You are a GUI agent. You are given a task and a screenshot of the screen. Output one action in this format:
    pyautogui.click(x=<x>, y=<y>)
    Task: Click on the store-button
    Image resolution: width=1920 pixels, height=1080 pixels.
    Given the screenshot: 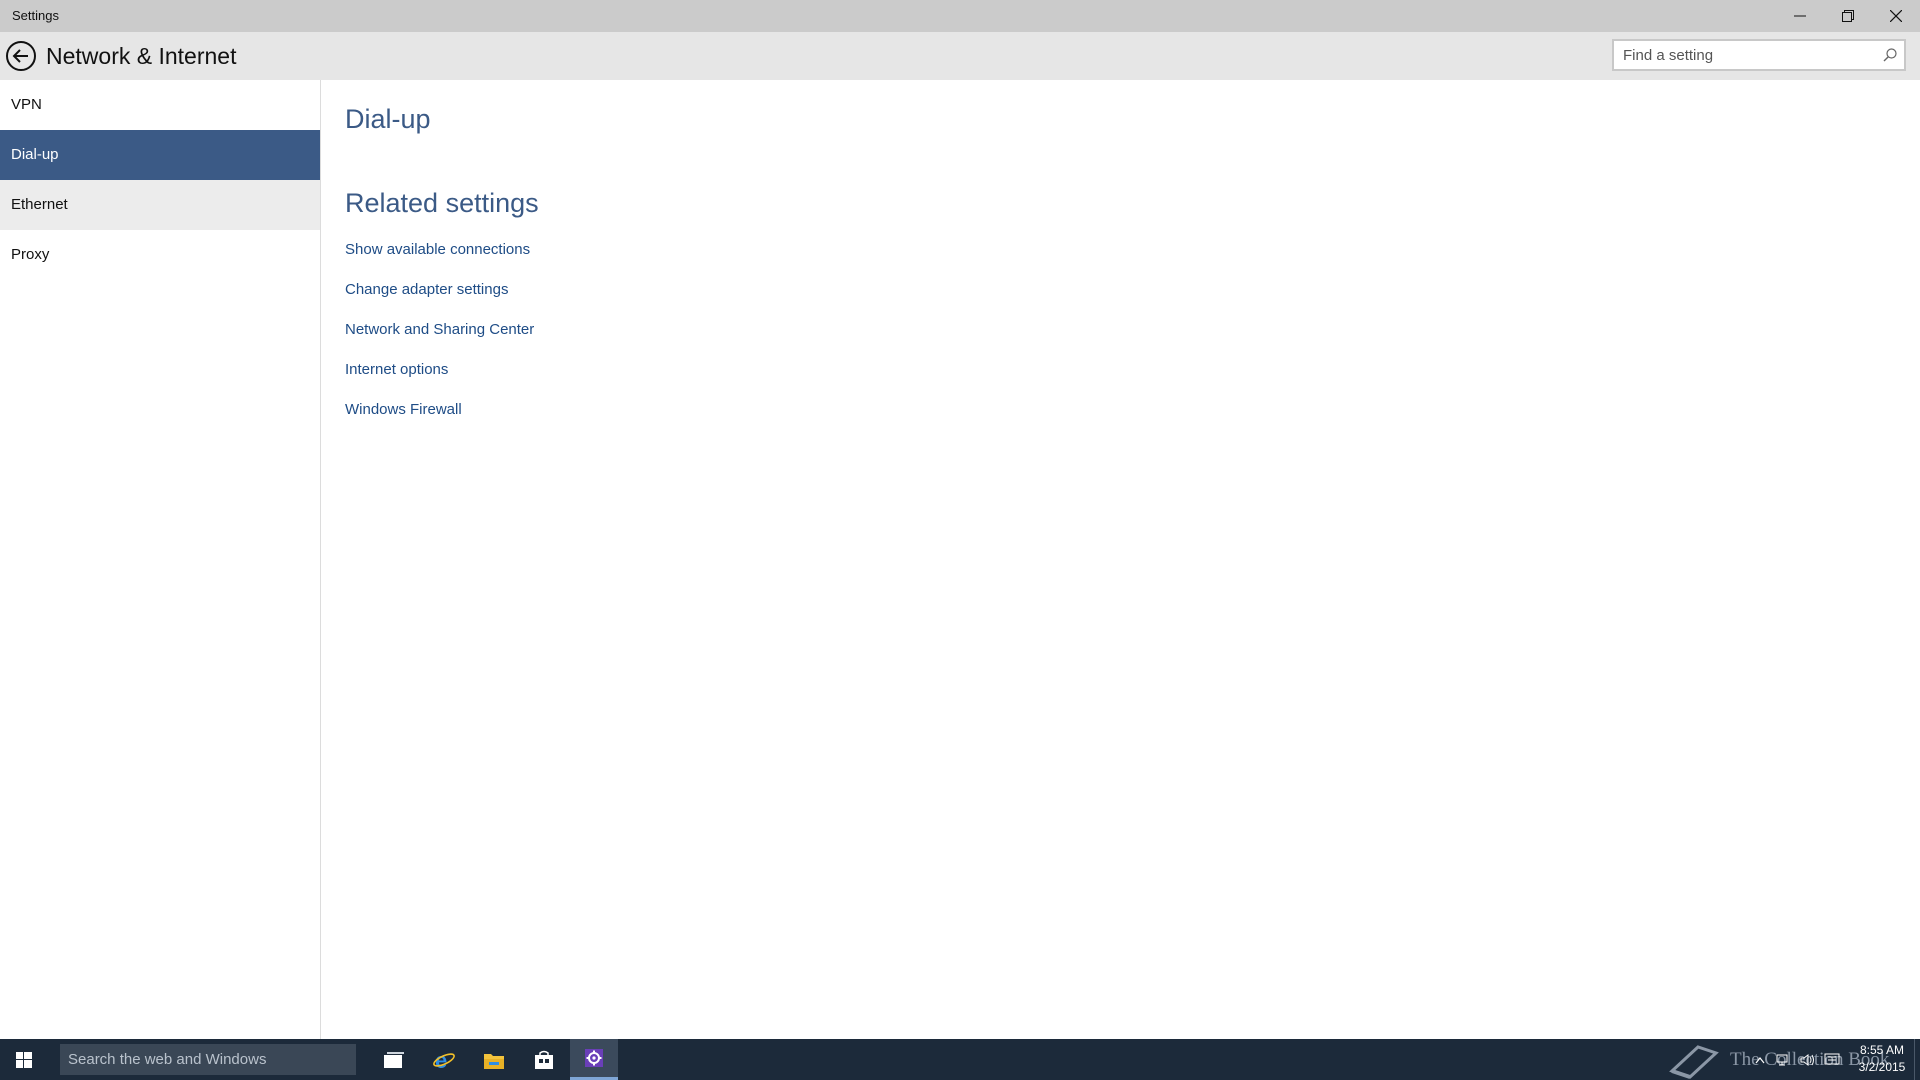 What is the action you would take?
    pyautogui.click(x=544, y=1059)
    